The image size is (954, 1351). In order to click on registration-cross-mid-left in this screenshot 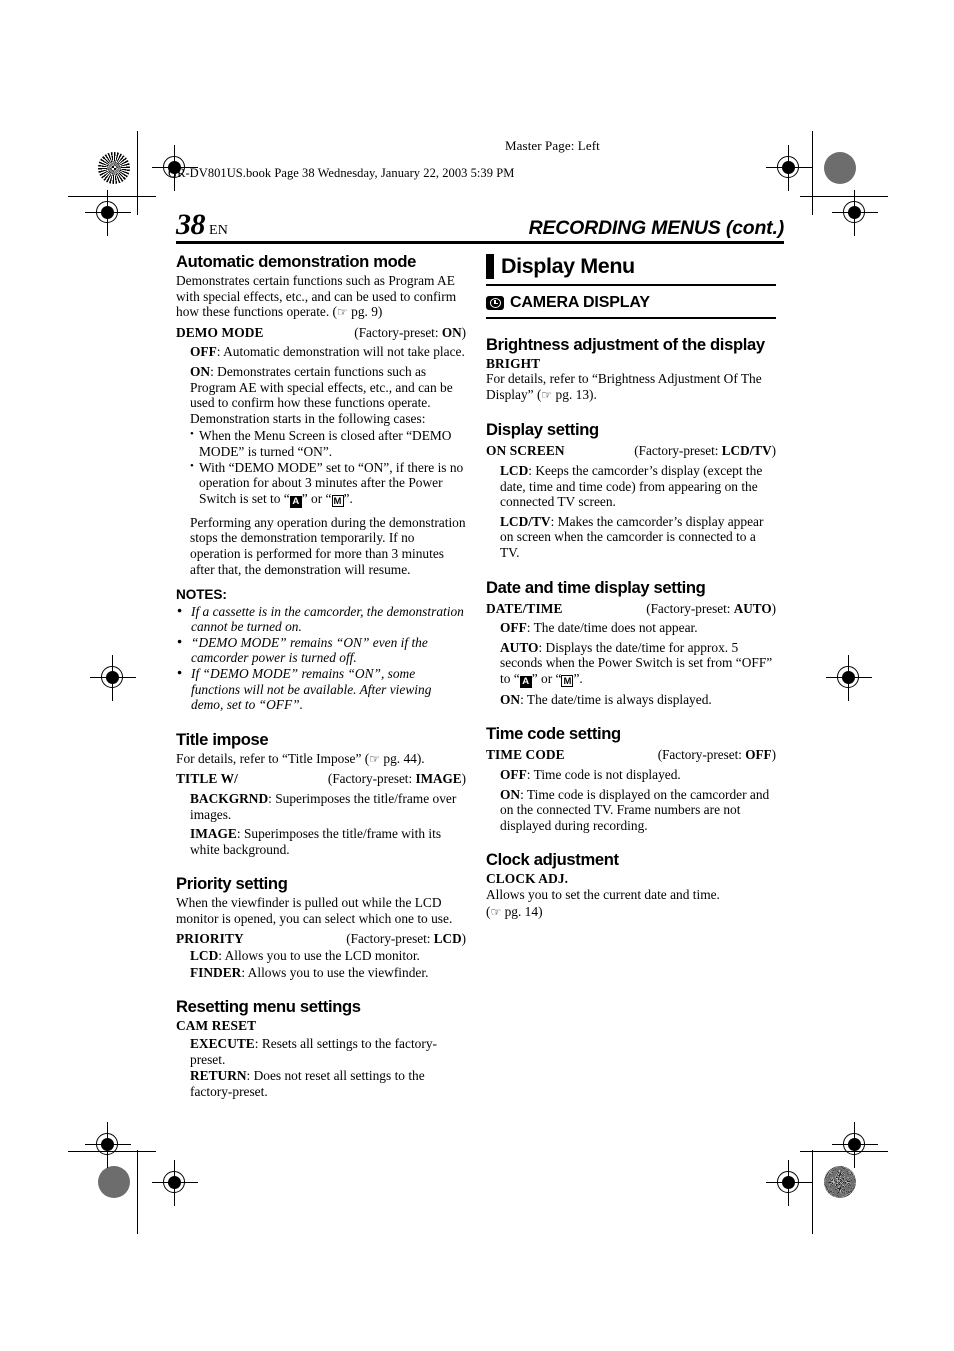, I will do `click(113, 678)`.